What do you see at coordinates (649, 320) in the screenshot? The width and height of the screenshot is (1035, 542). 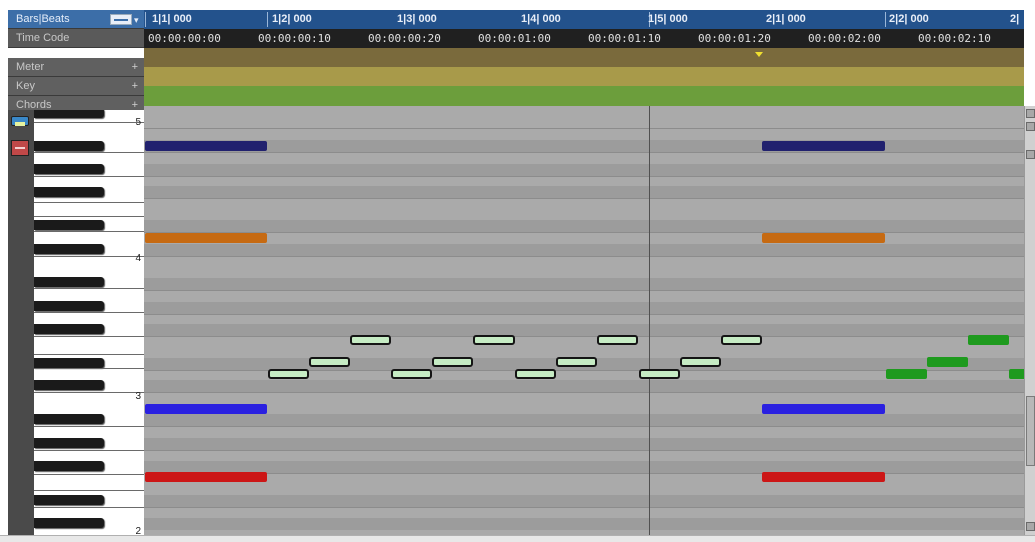 I see `playhead-line` at bounding box center [649, 320].